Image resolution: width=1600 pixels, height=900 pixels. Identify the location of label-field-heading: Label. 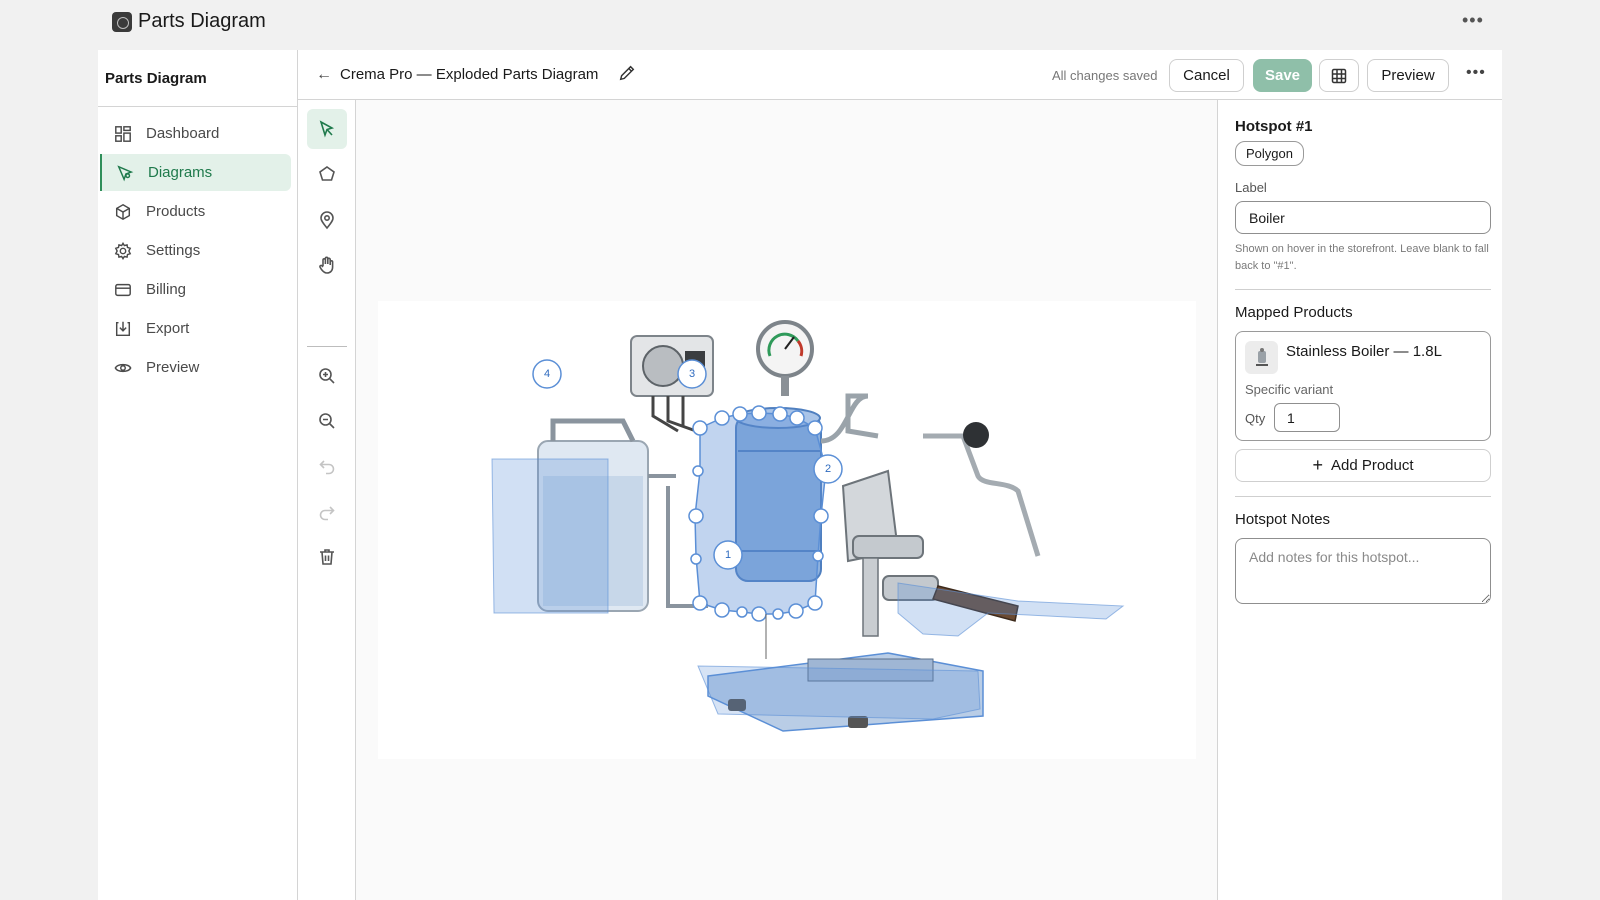
(1251, 187).